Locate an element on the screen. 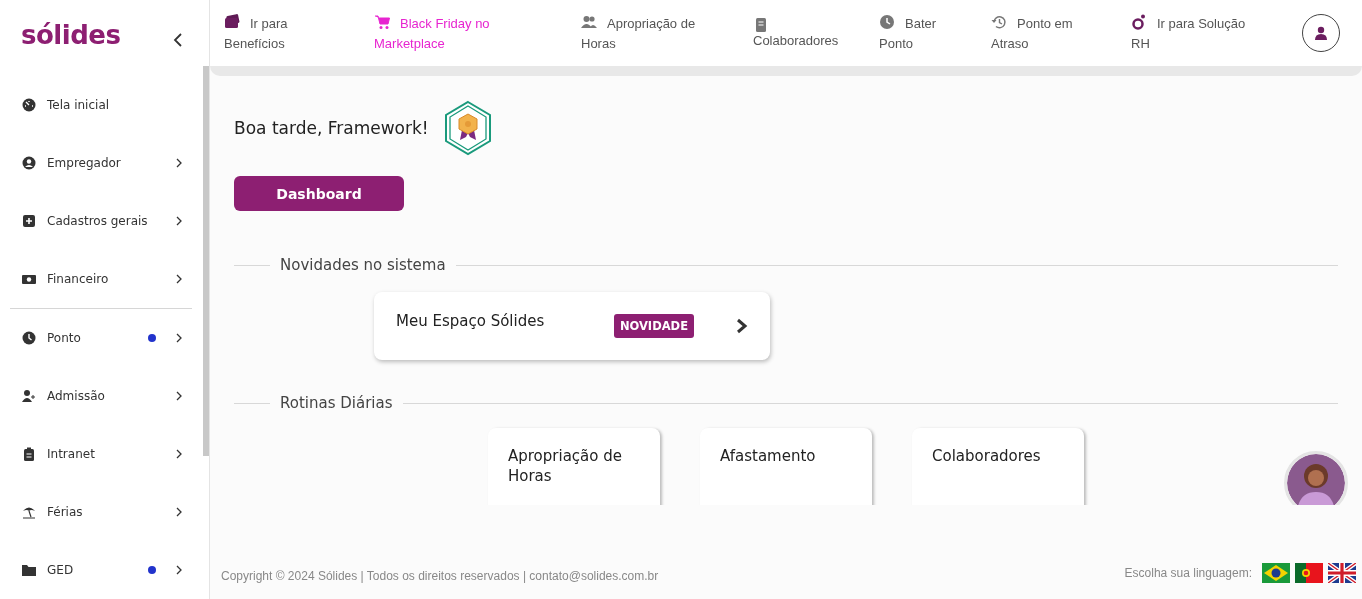  logo: sólides is located at coordinates (71, 35).